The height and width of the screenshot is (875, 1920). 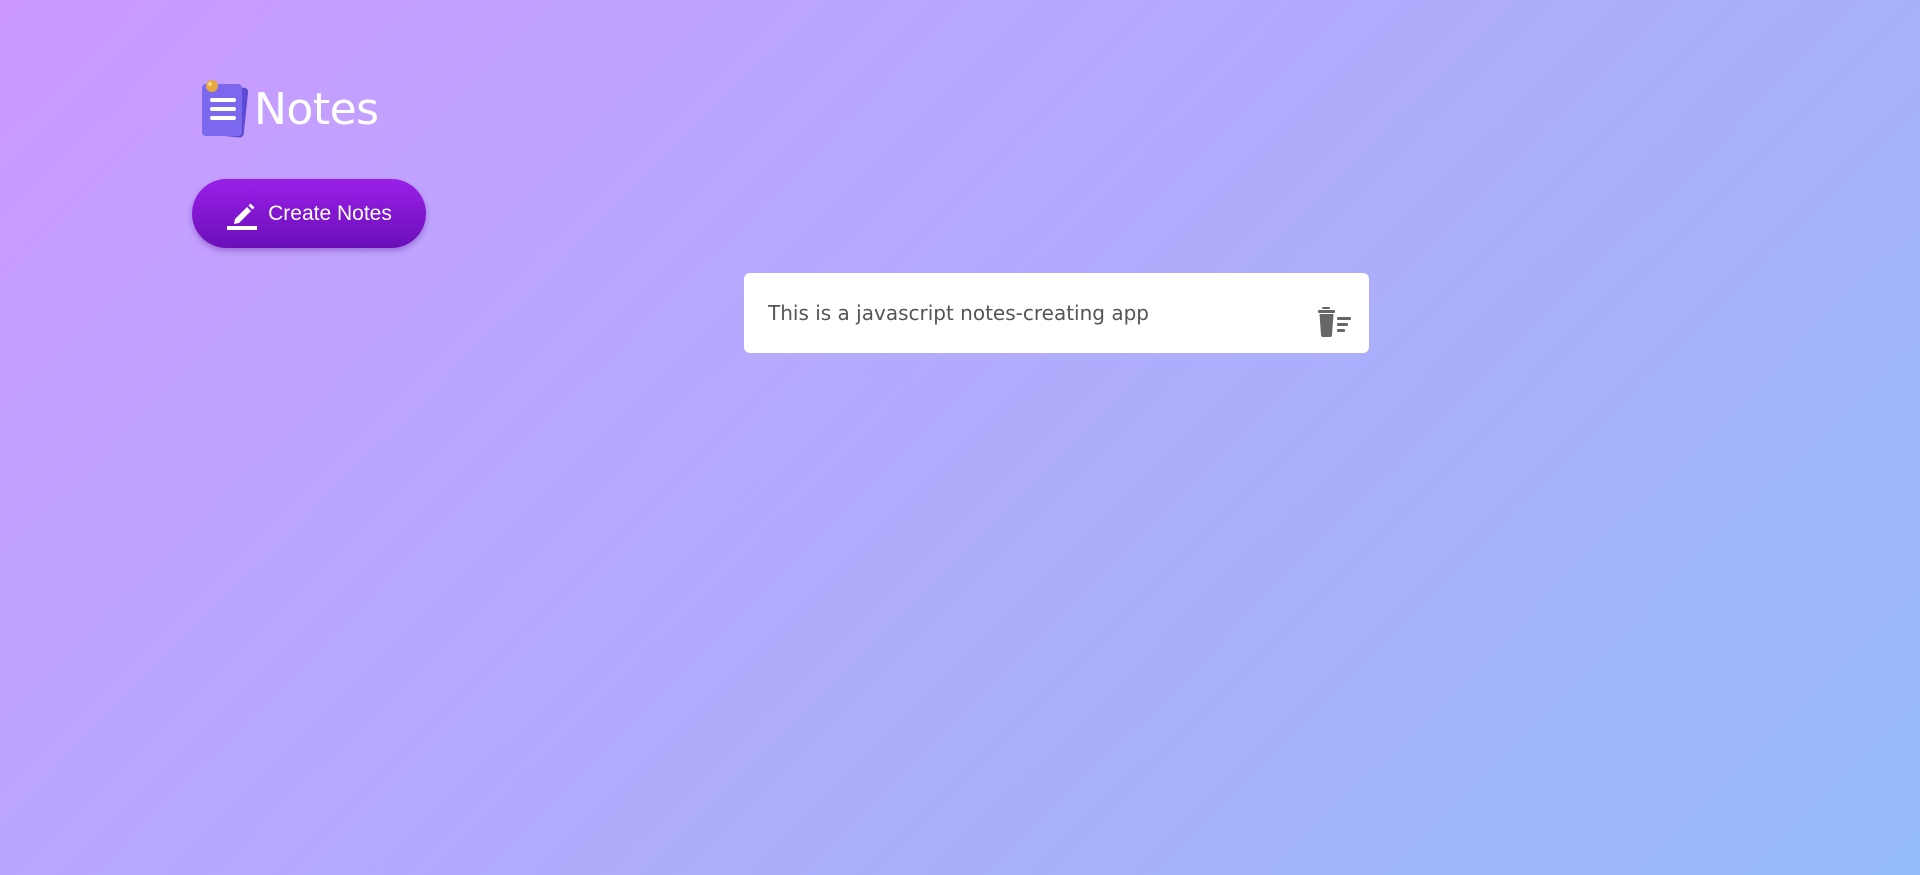 I want to click on note-card: This is a javascript notes-creating app, so click(x=1056, y=313).